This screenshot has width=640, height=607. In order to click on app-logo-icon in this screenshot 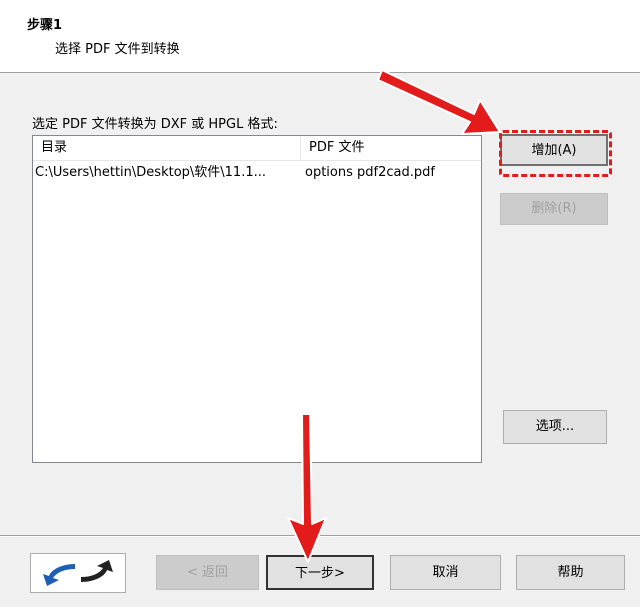, I will do `click(78, 573)`.